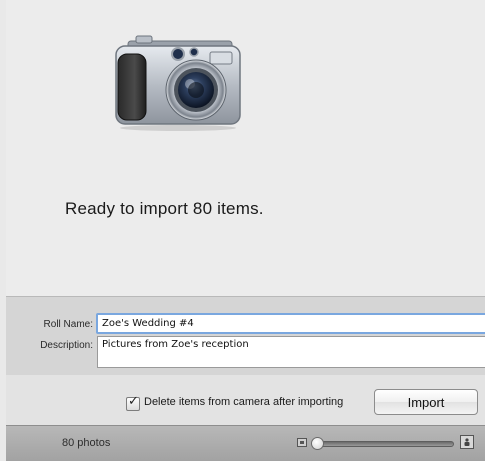 The height and width of the screenshot is (461, 485). What do you see at coordinates (302, 442) in the screenshot?
I see `small-thumbnail-icon` at bounding box center [302, 442].